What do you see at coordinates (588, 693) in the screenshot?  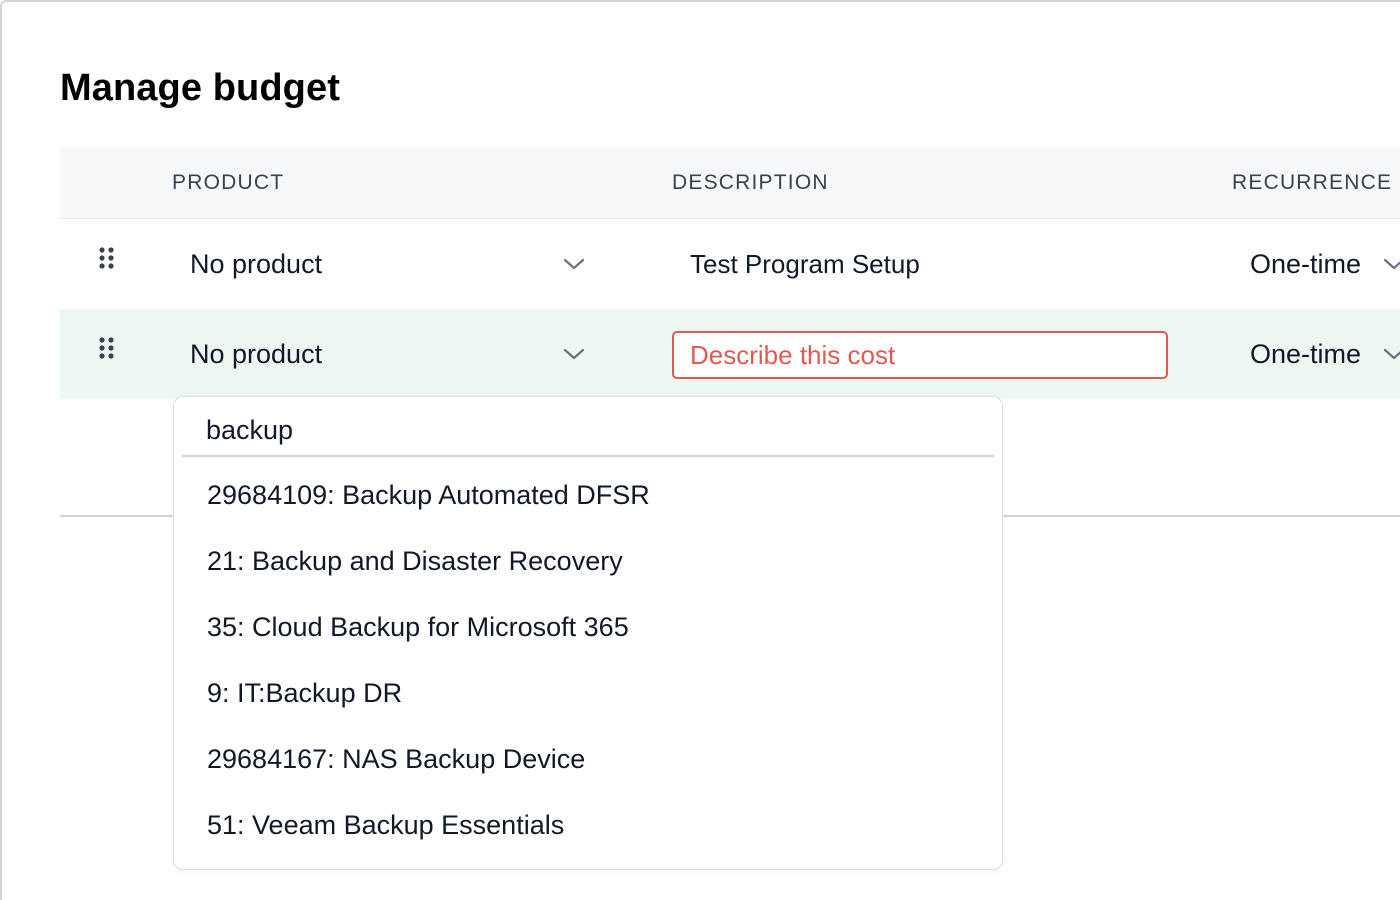 I see `product-option: 9: IT:Backup DR` at bounding box center [588, 693].